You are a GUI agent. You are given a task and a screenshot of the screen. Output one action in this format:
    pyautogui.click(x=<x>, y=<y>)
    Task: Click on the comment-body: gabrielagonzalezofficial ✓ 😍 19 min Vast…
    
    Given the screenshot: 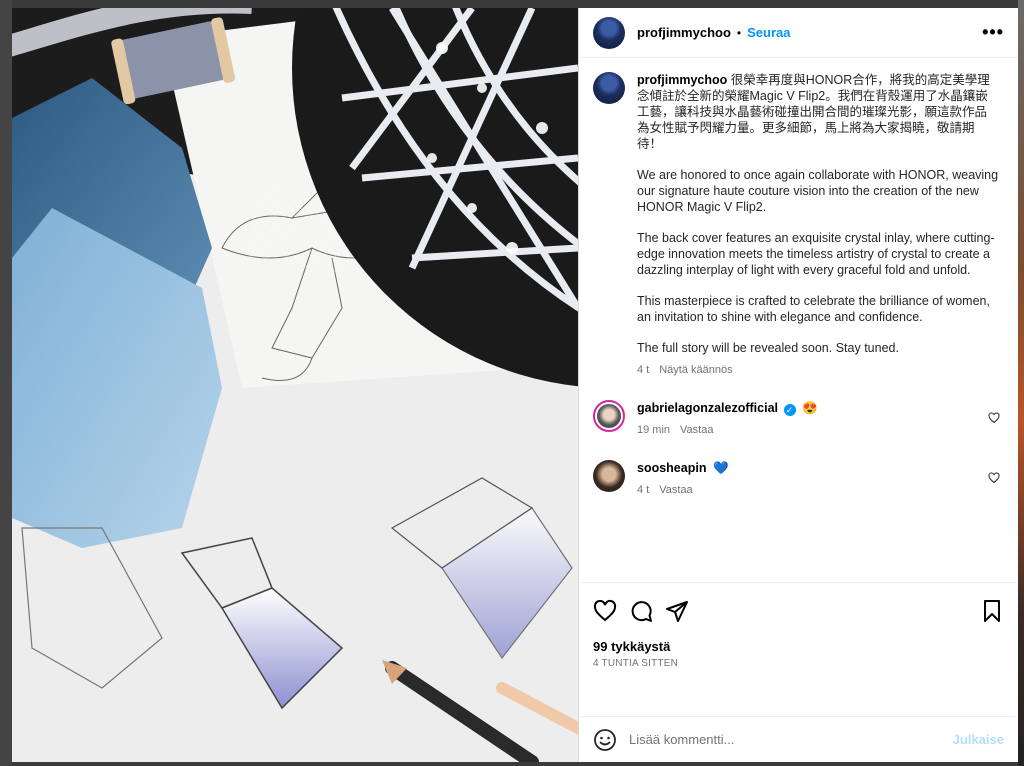 What is the action you would take?
    pyautogui.click(x=820, y=419)
    